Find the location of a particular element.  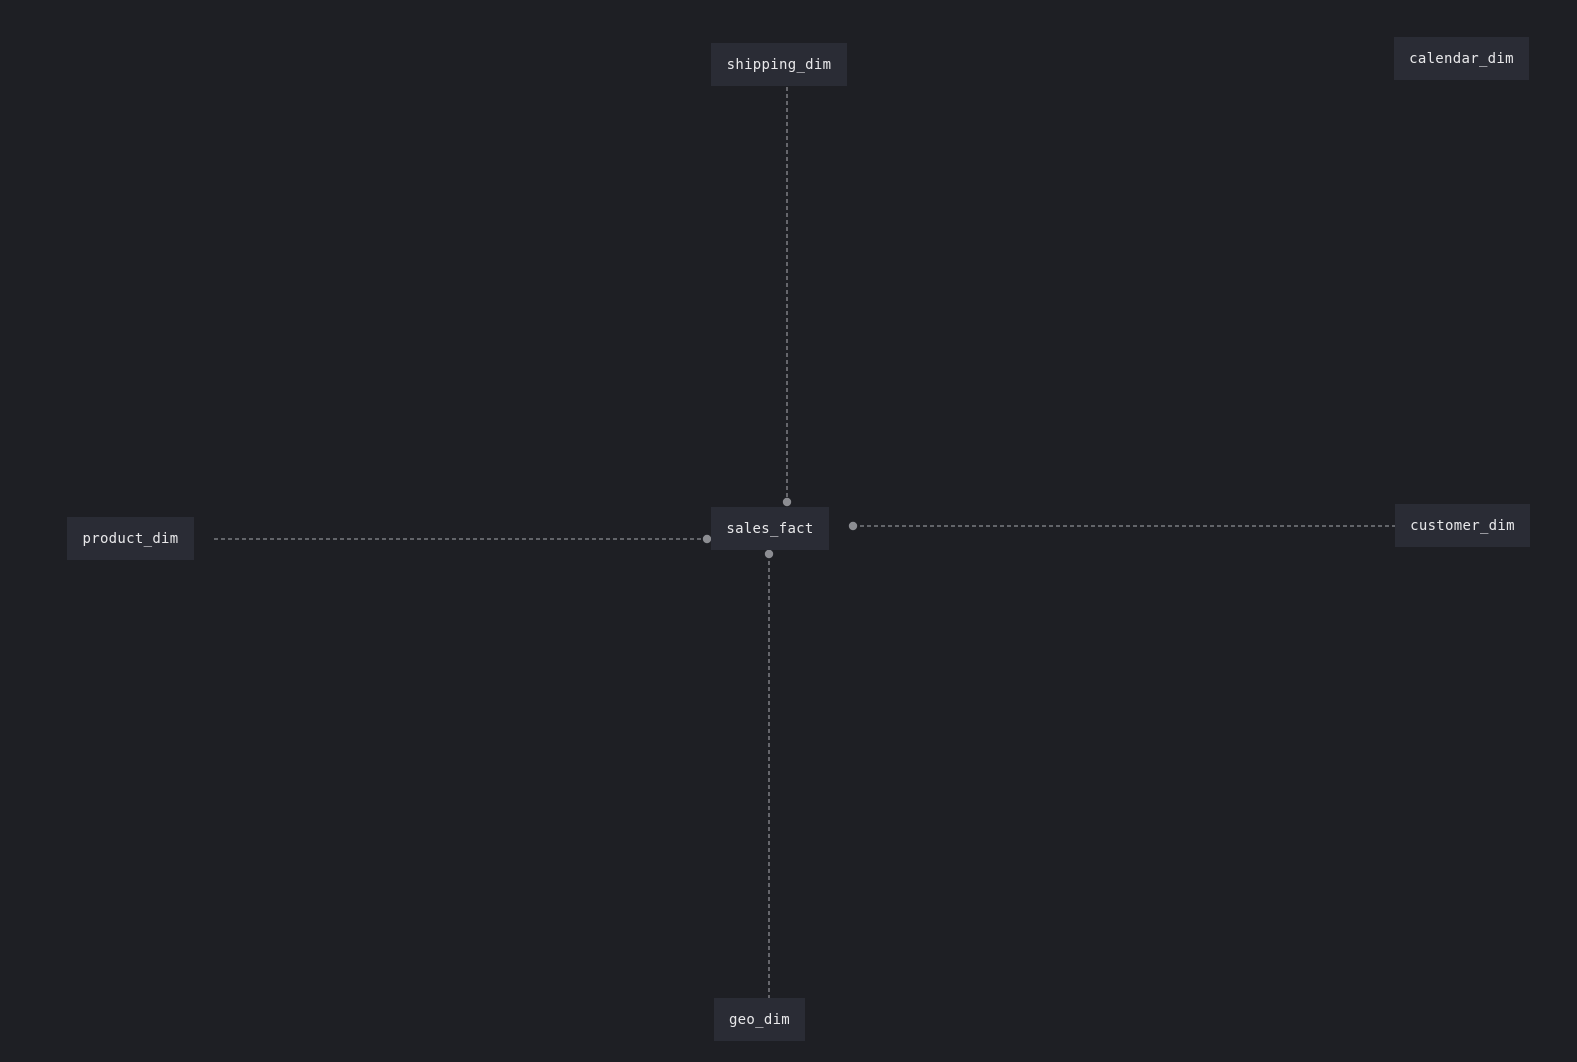

node-sales-fact: sales_fact is located at coordinates (770, 528).